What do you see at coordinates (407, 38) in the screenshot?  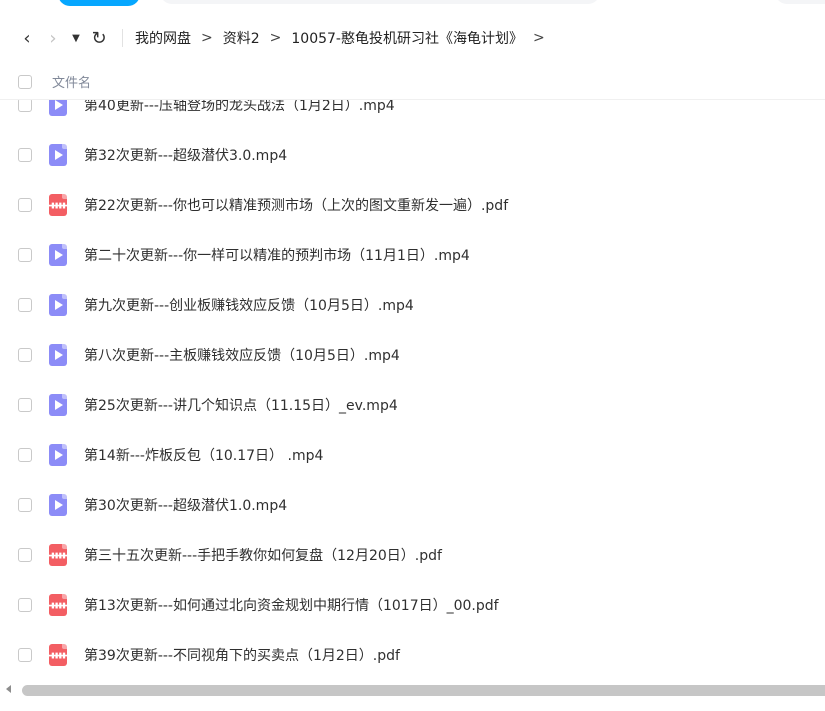 I see `breadcrumb-item-current: 10057-憨龟投机研习社《海龟计划》` at bounding box center [407, 38].